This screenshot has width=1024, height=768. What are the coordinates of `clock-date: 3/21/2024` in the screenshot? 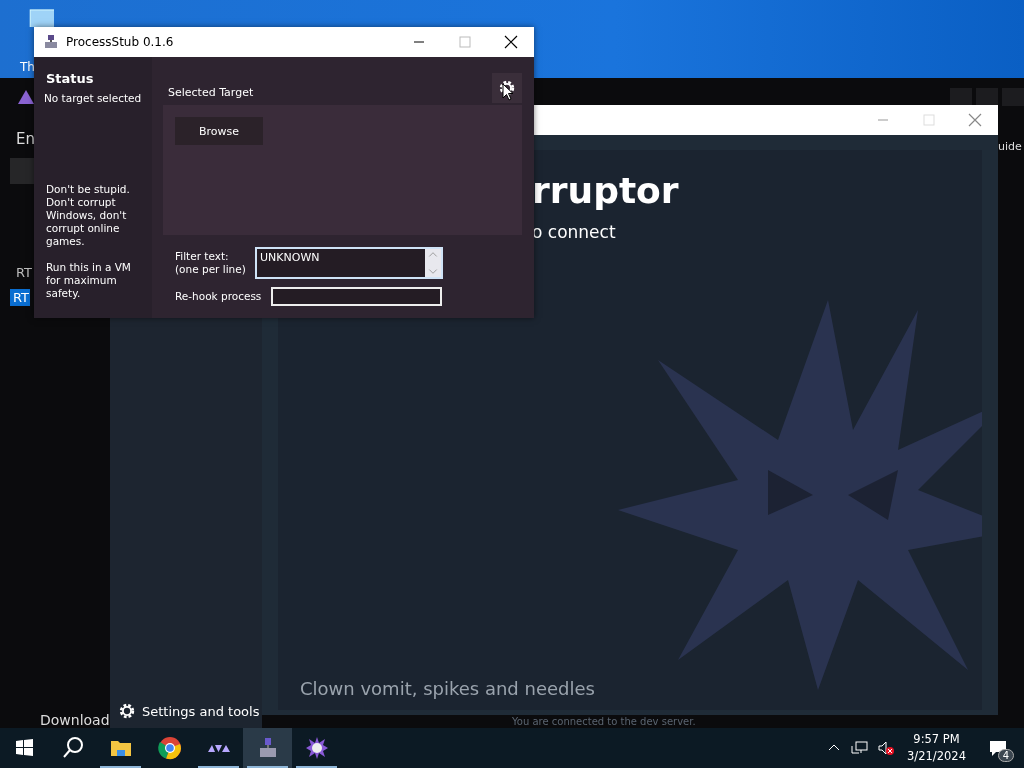 It's located at (936, 756).